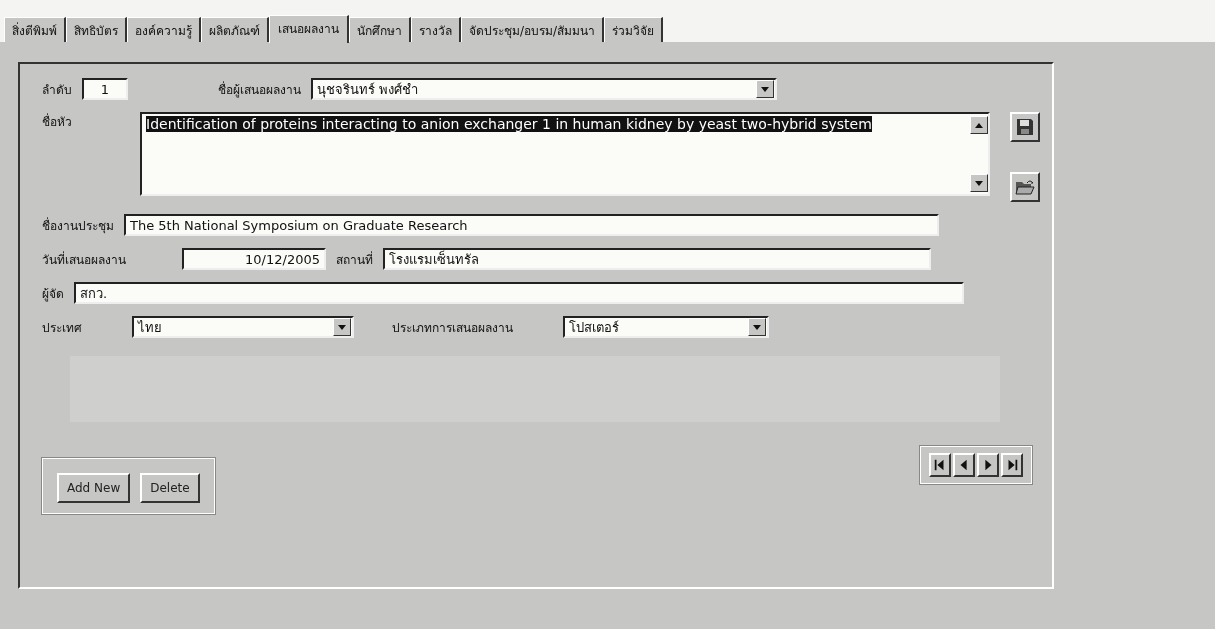 This screenshot has width=1215, height=629. I want to click on folder-icon, so click(1025, 187).